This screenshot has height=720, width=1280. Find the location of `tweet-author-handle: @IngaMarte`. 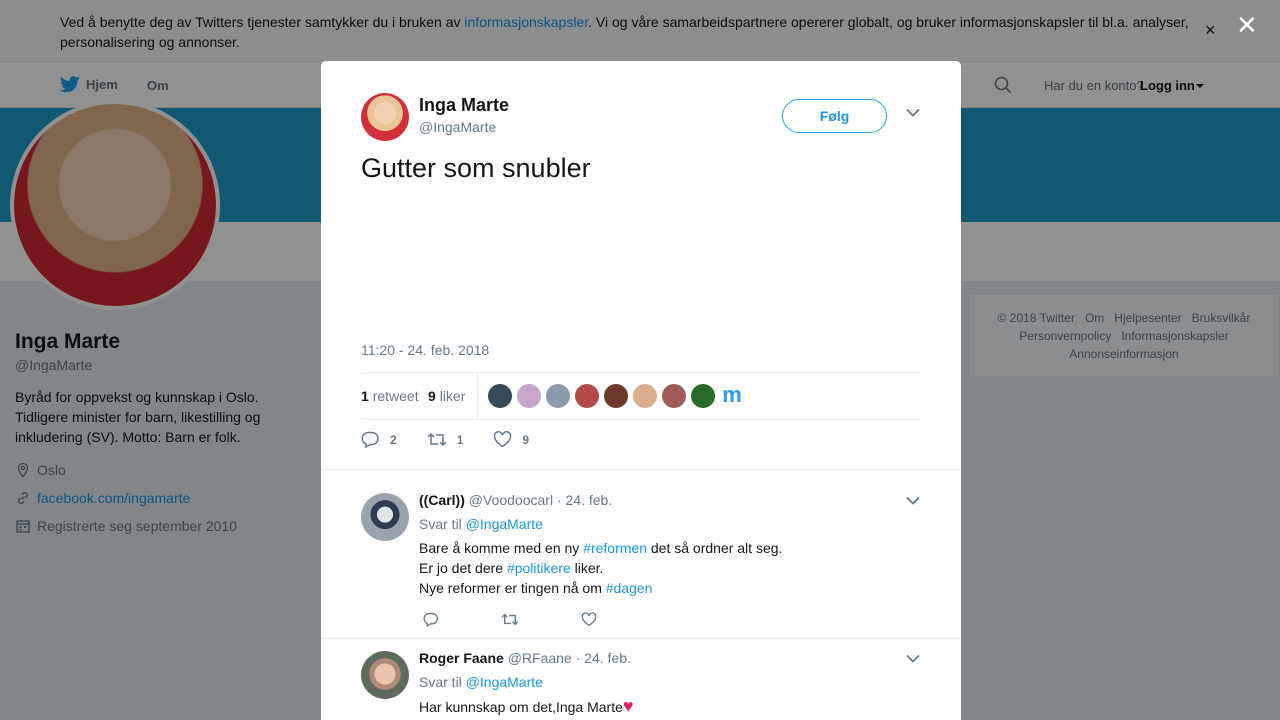

tweet-author-handle: @IngaMarte is located at coordinates (457, 127).